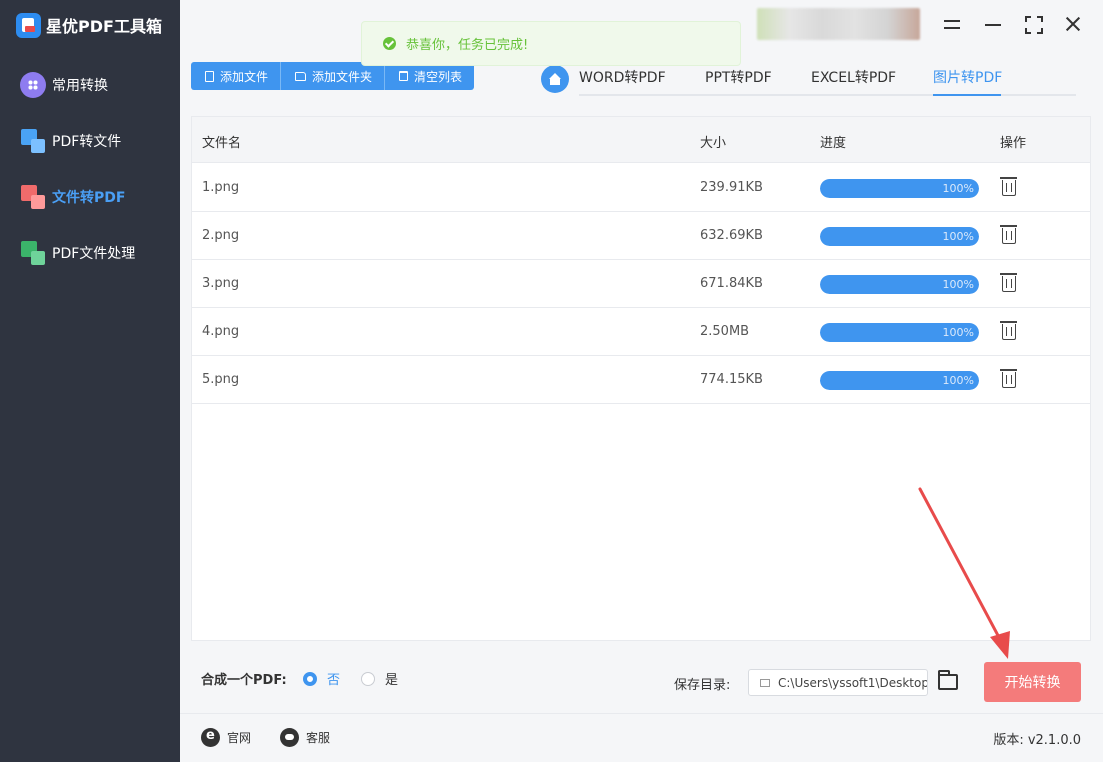 The width and height of the screenshot is (1103, 762). Describe the element at coordinates (321, 678) in the screenshot. I see `merge-option-no: 否` at that location.